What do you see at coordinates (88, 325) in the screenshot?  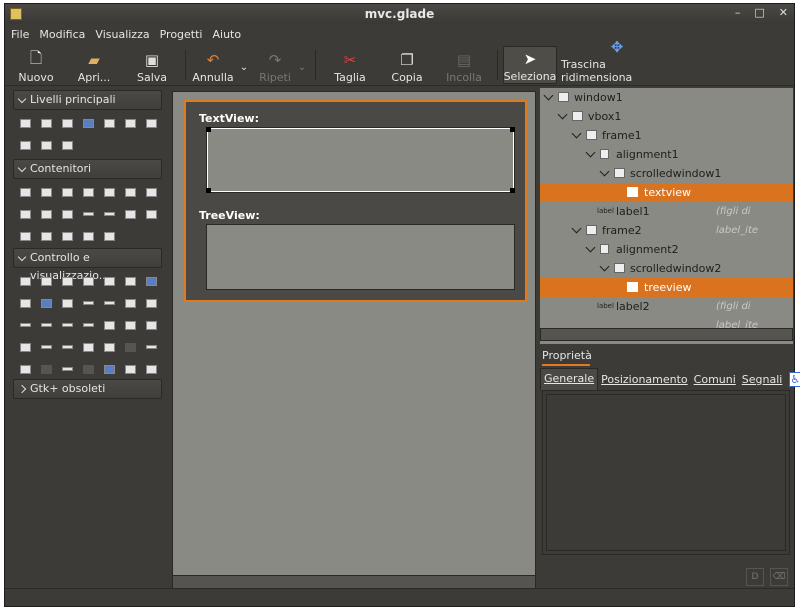 I see `vscrollbar-widget-icon` at bounding box center [88, 325].